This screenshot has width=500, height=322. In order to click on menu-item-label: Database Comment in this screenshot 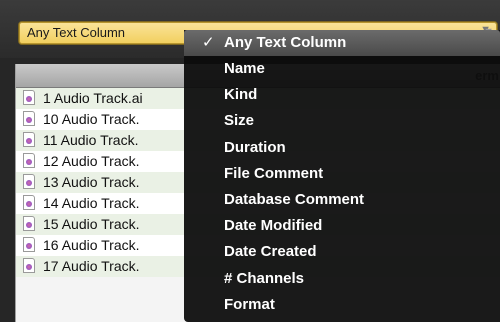, I will do `click(294, 199)`.